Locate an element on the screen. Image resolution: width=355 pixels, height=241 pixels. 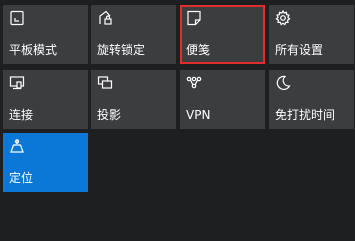
project-icon is located at coordinates (105, 83).